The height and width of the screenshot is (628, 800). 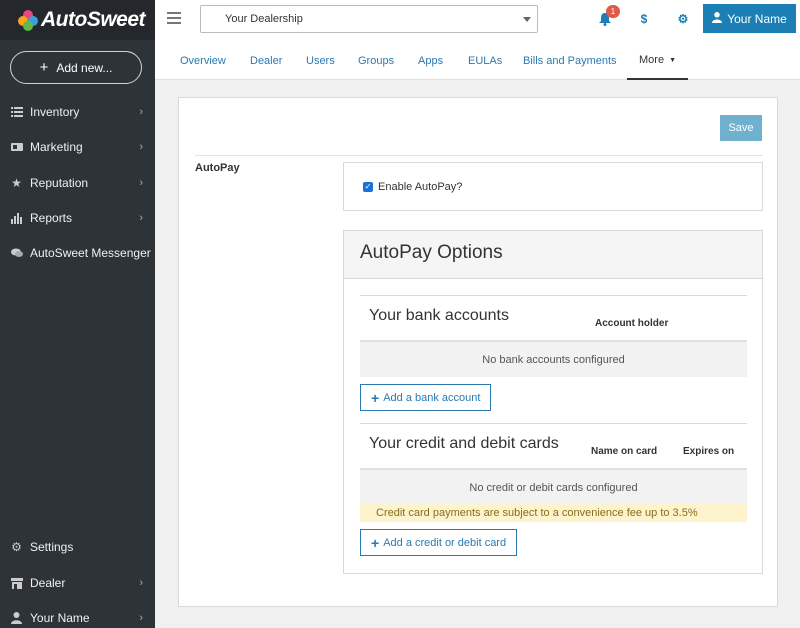 I want to click on sidebar-item-label: Marketing, so click(x=56, y=147).